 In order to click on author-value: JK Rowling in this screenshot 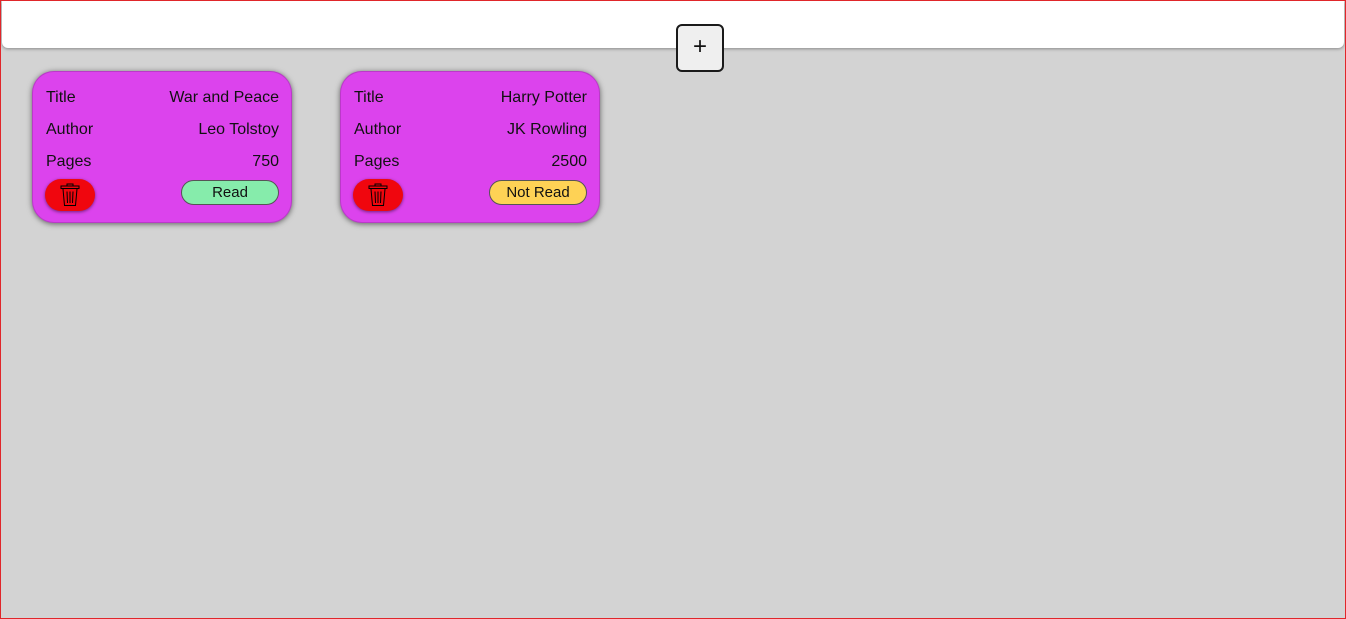, I will do `click(546, 129)`.